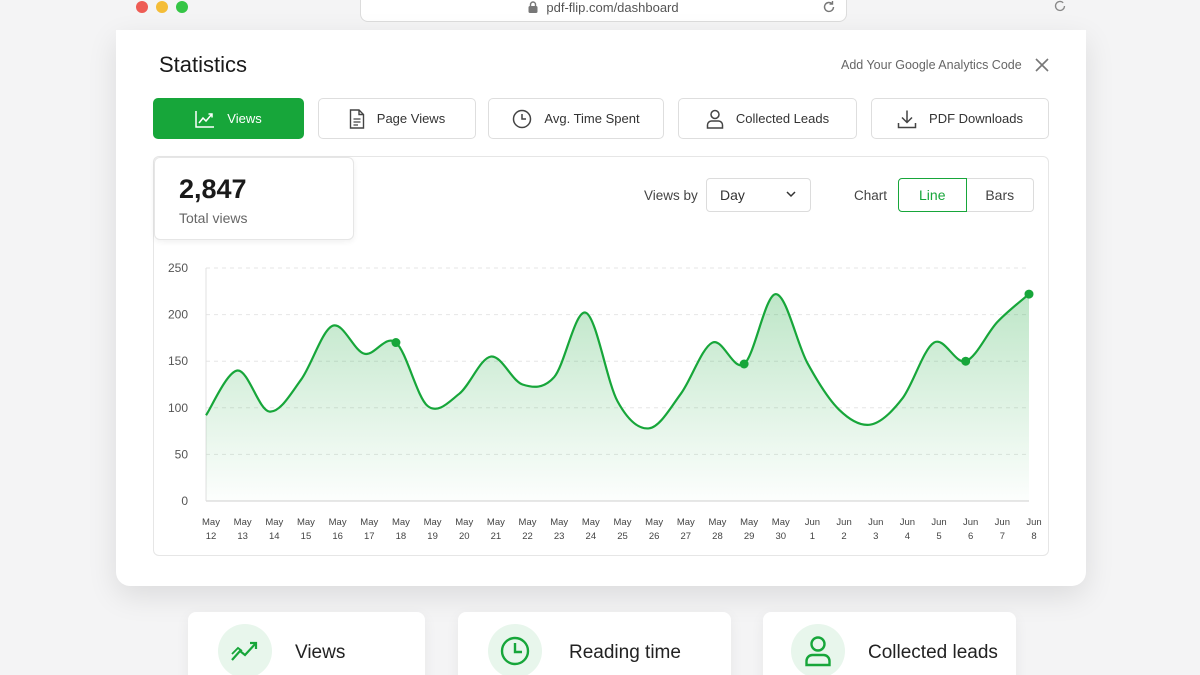 This screenshot has width=1200, height=675. Describe the element at coordinates (931, 65) in the screenshot. I see `analytics-code-link: Add Your Google Analytics Code` at that location.